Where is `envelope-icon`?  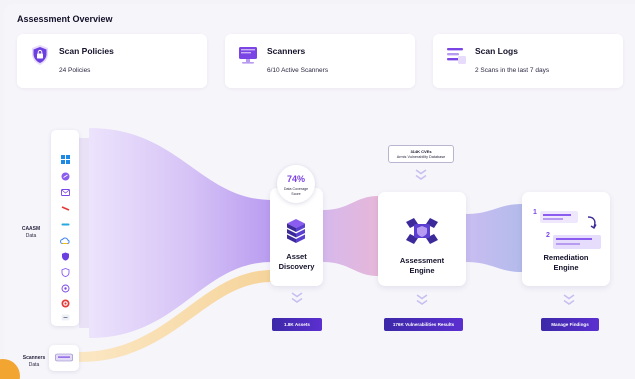 envelope-icon is located at coordinates (65, 192).